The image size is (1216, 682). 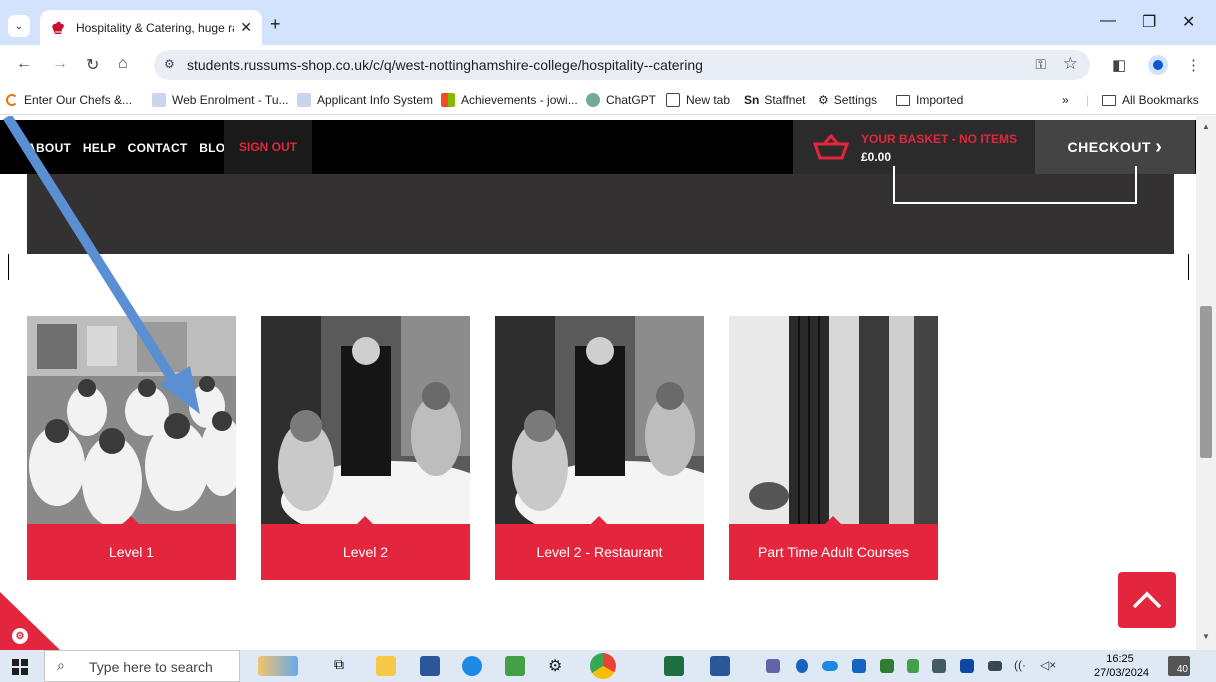 What do you see at coordinates (833, 552) in the screenshot?
I see `category-label: Part Time Adult Courses` at bounding box center [833, 552].